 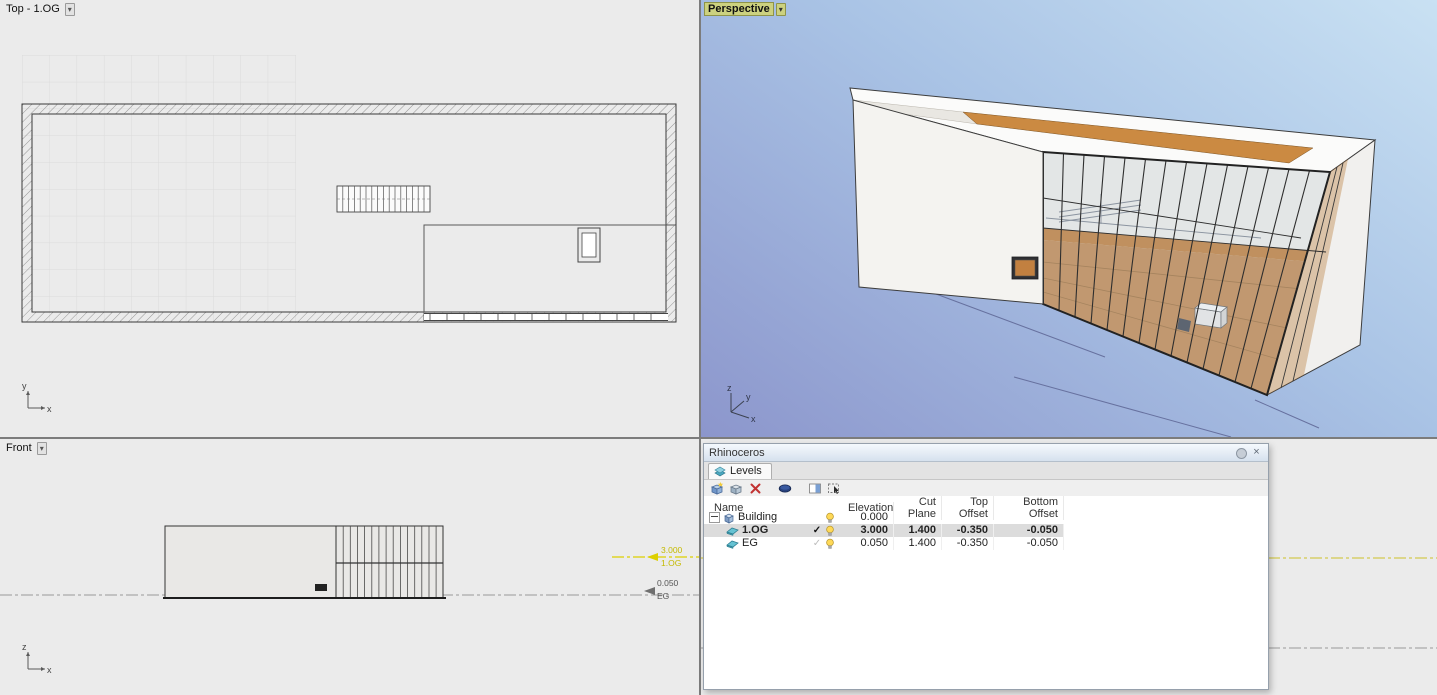 I want to click on select-objects-icon, so click(x=834, y=488).